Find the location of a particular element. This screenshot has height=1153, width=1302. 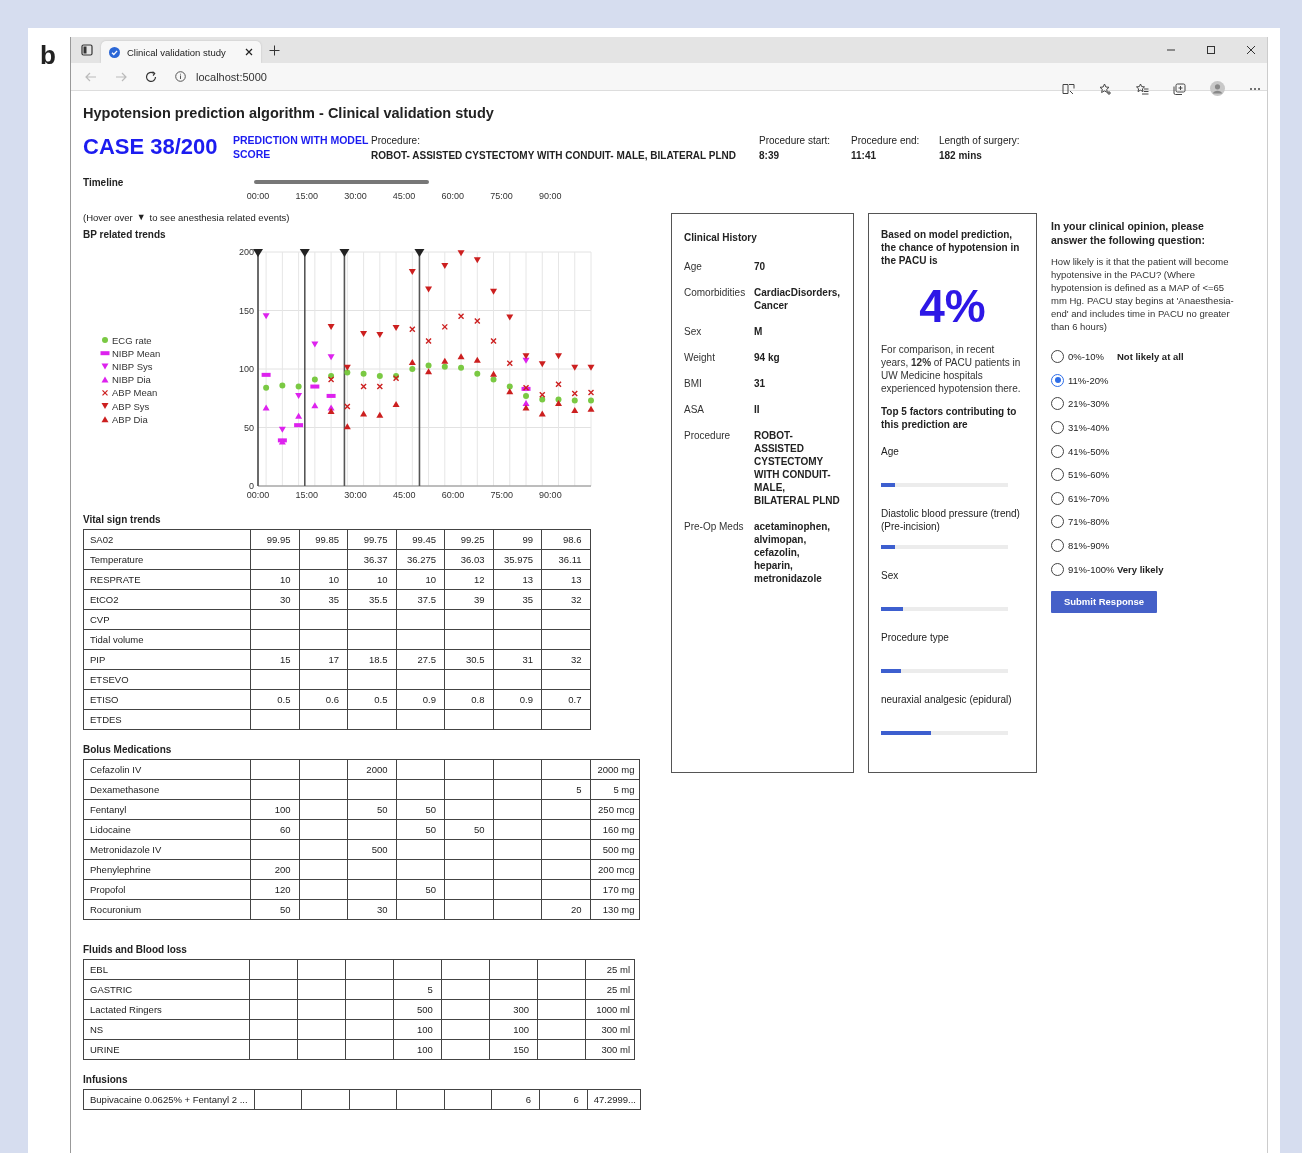

radio-option: 11%-20% is located at coordinates (1084, 380).